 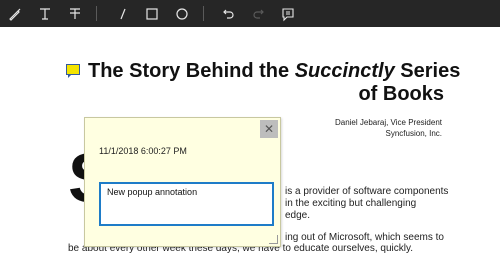 I want to click on title-line2: of Books, so click(x=401, y=94).